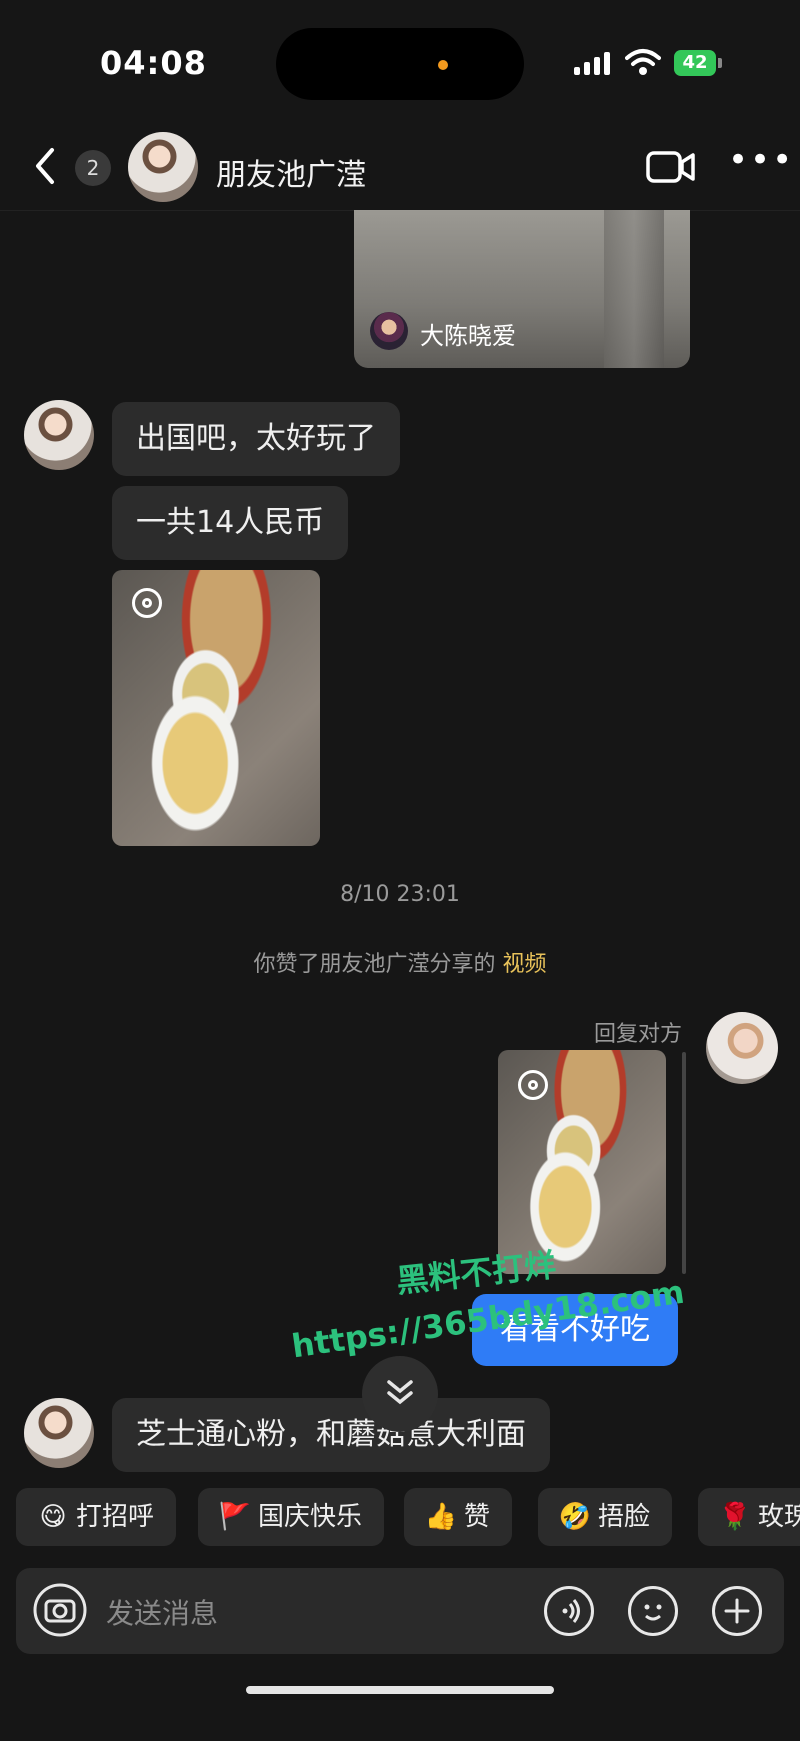 This screenshot has width=800, height=1741. Describe the element at coordinates (671, 167) in the screenshot. I see `video-call-icon` at that location.